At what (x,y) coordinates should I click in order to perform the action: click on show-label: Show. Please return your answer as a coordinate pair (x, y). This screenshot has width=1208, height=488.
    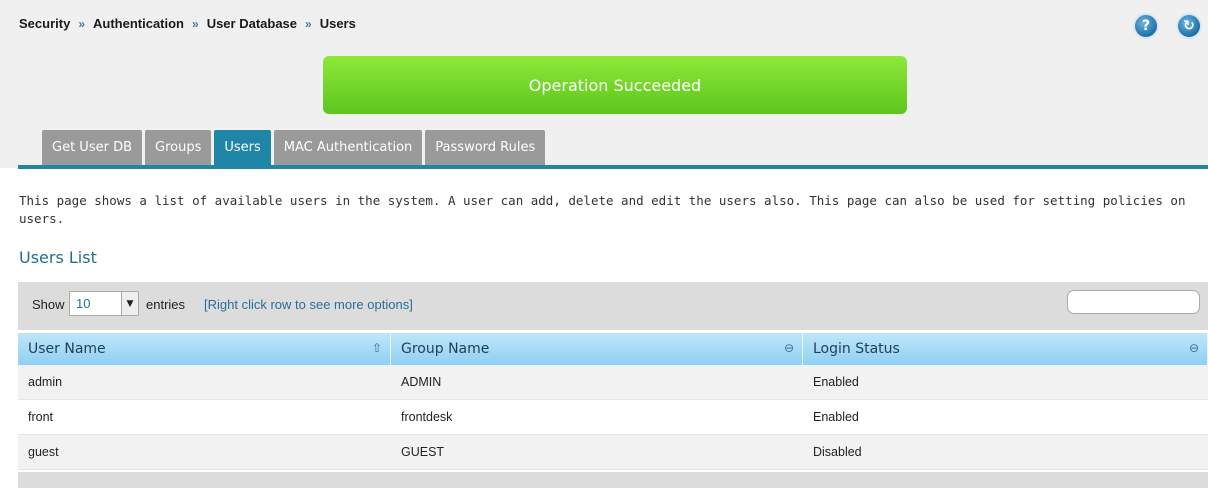
    Looking at the image, I should click on (48, 304).